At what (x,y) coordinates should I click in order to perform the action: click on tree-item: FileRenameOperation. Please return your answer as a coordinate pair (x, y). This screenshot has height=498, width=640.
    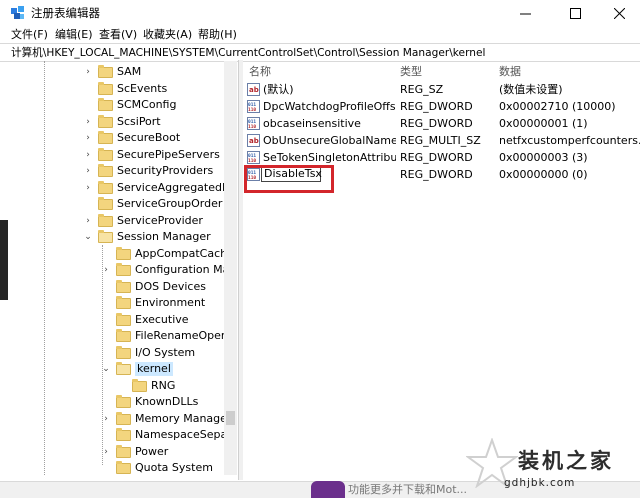
    Looking at the image, I should click on (122, 336).